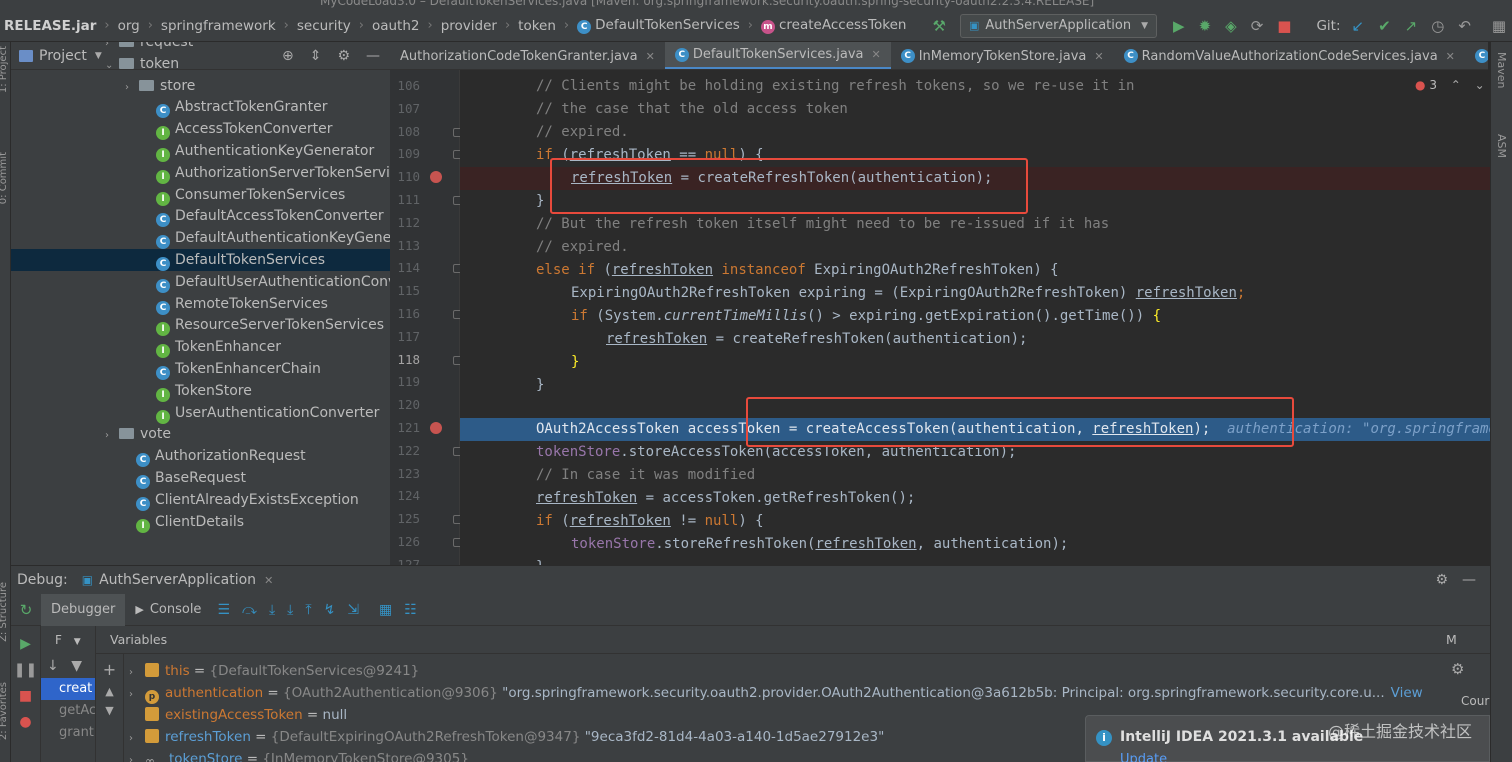  What do you see at coordinates (129, 26) in the screenshot?
I see `breadcrumb-org: org` at bounding box center [129, 26].